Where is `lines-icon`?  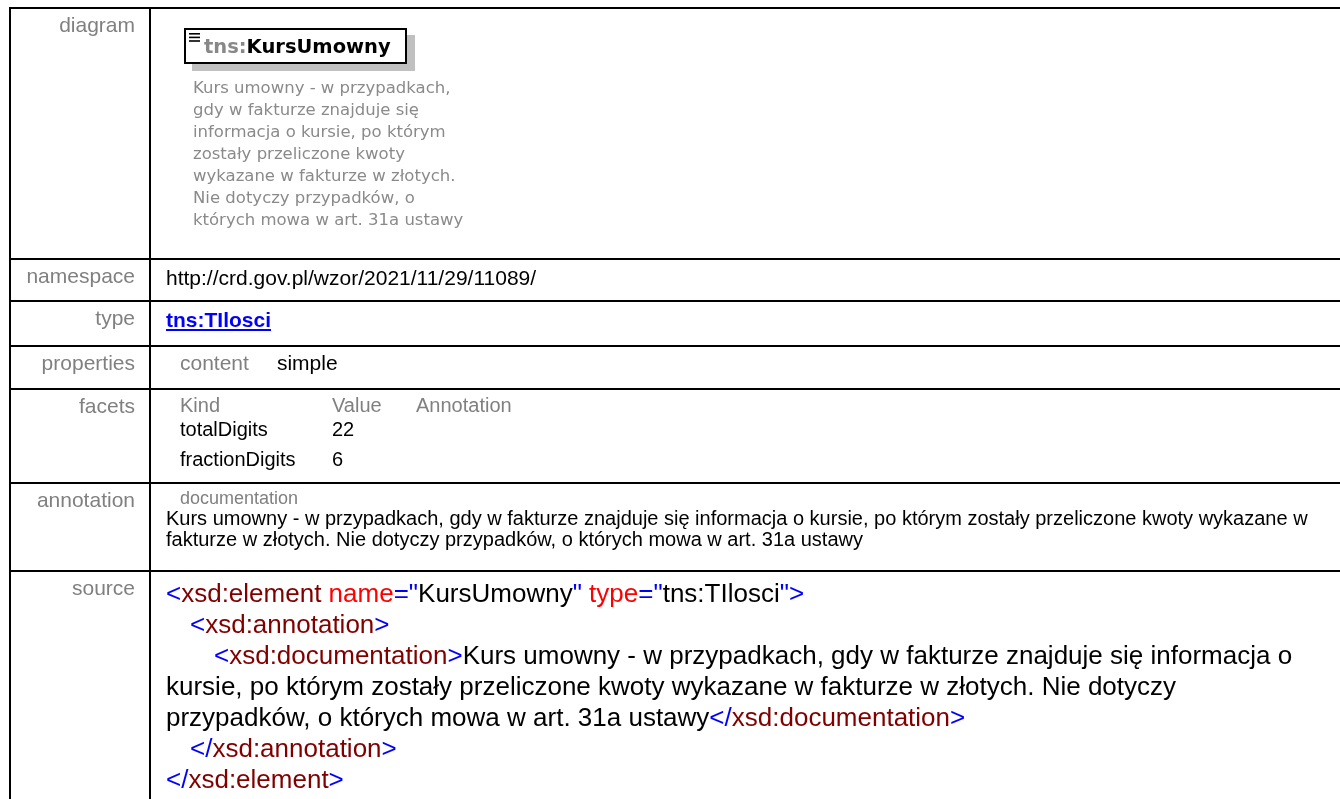
lines-icon is located at coordinates (194, 37).